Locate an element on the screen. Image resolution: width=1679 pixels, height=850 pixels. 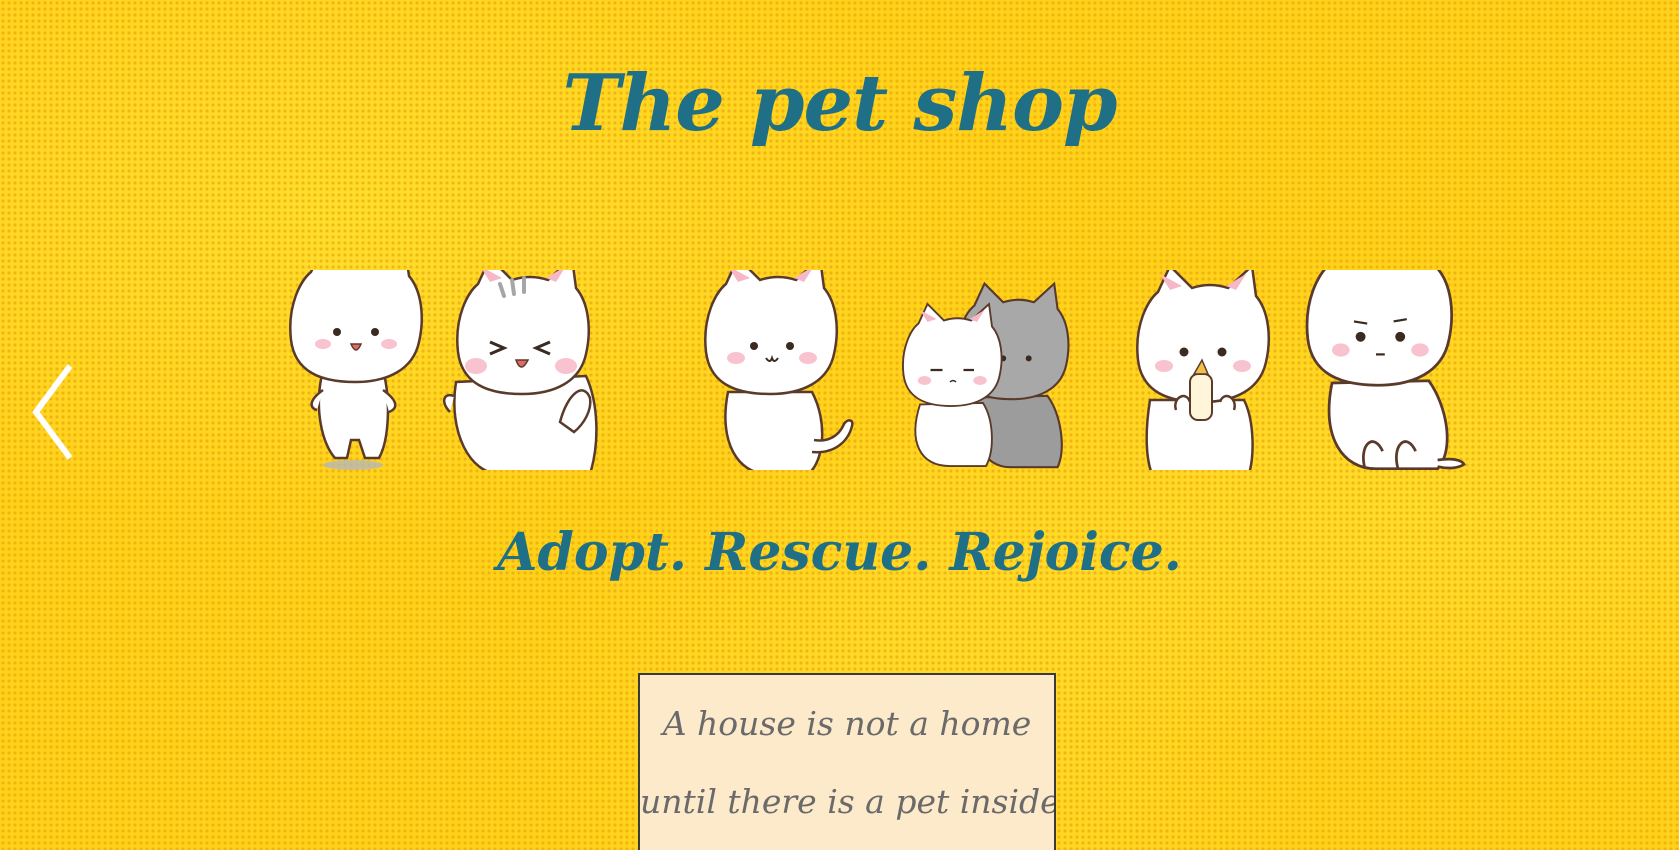
chevron-left-icon is located at coordinates (52, 412).